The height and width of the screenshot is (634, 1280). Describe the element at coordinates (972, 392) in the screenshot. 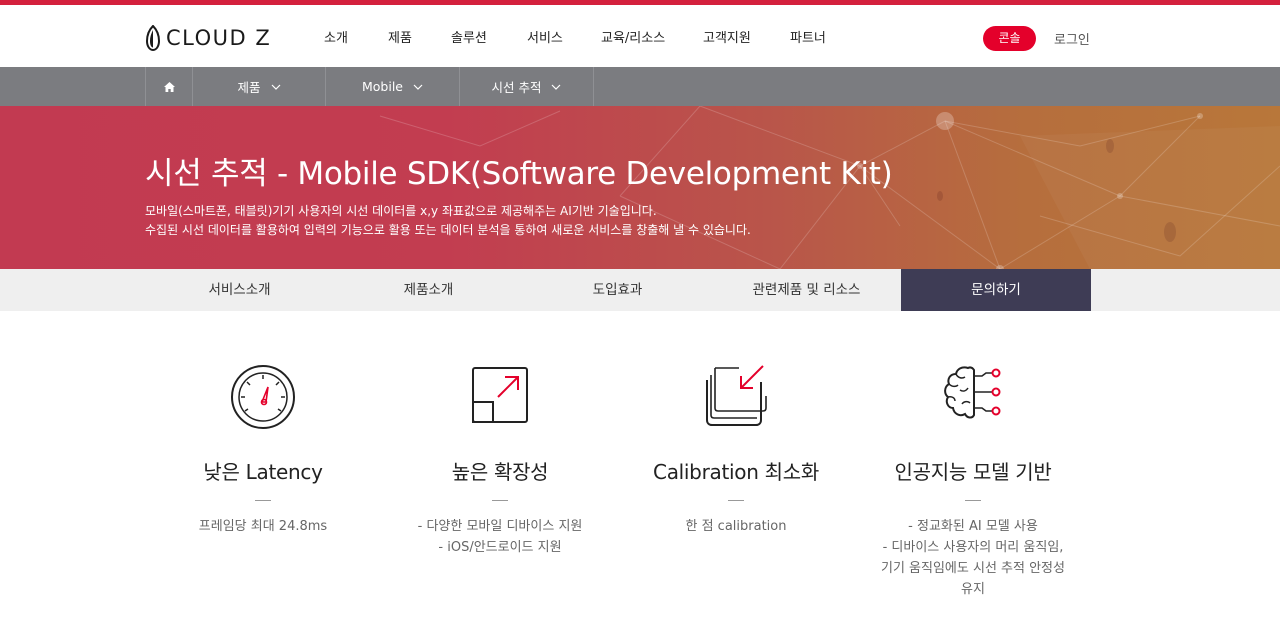

I see `ai-brain-icon` at that location.